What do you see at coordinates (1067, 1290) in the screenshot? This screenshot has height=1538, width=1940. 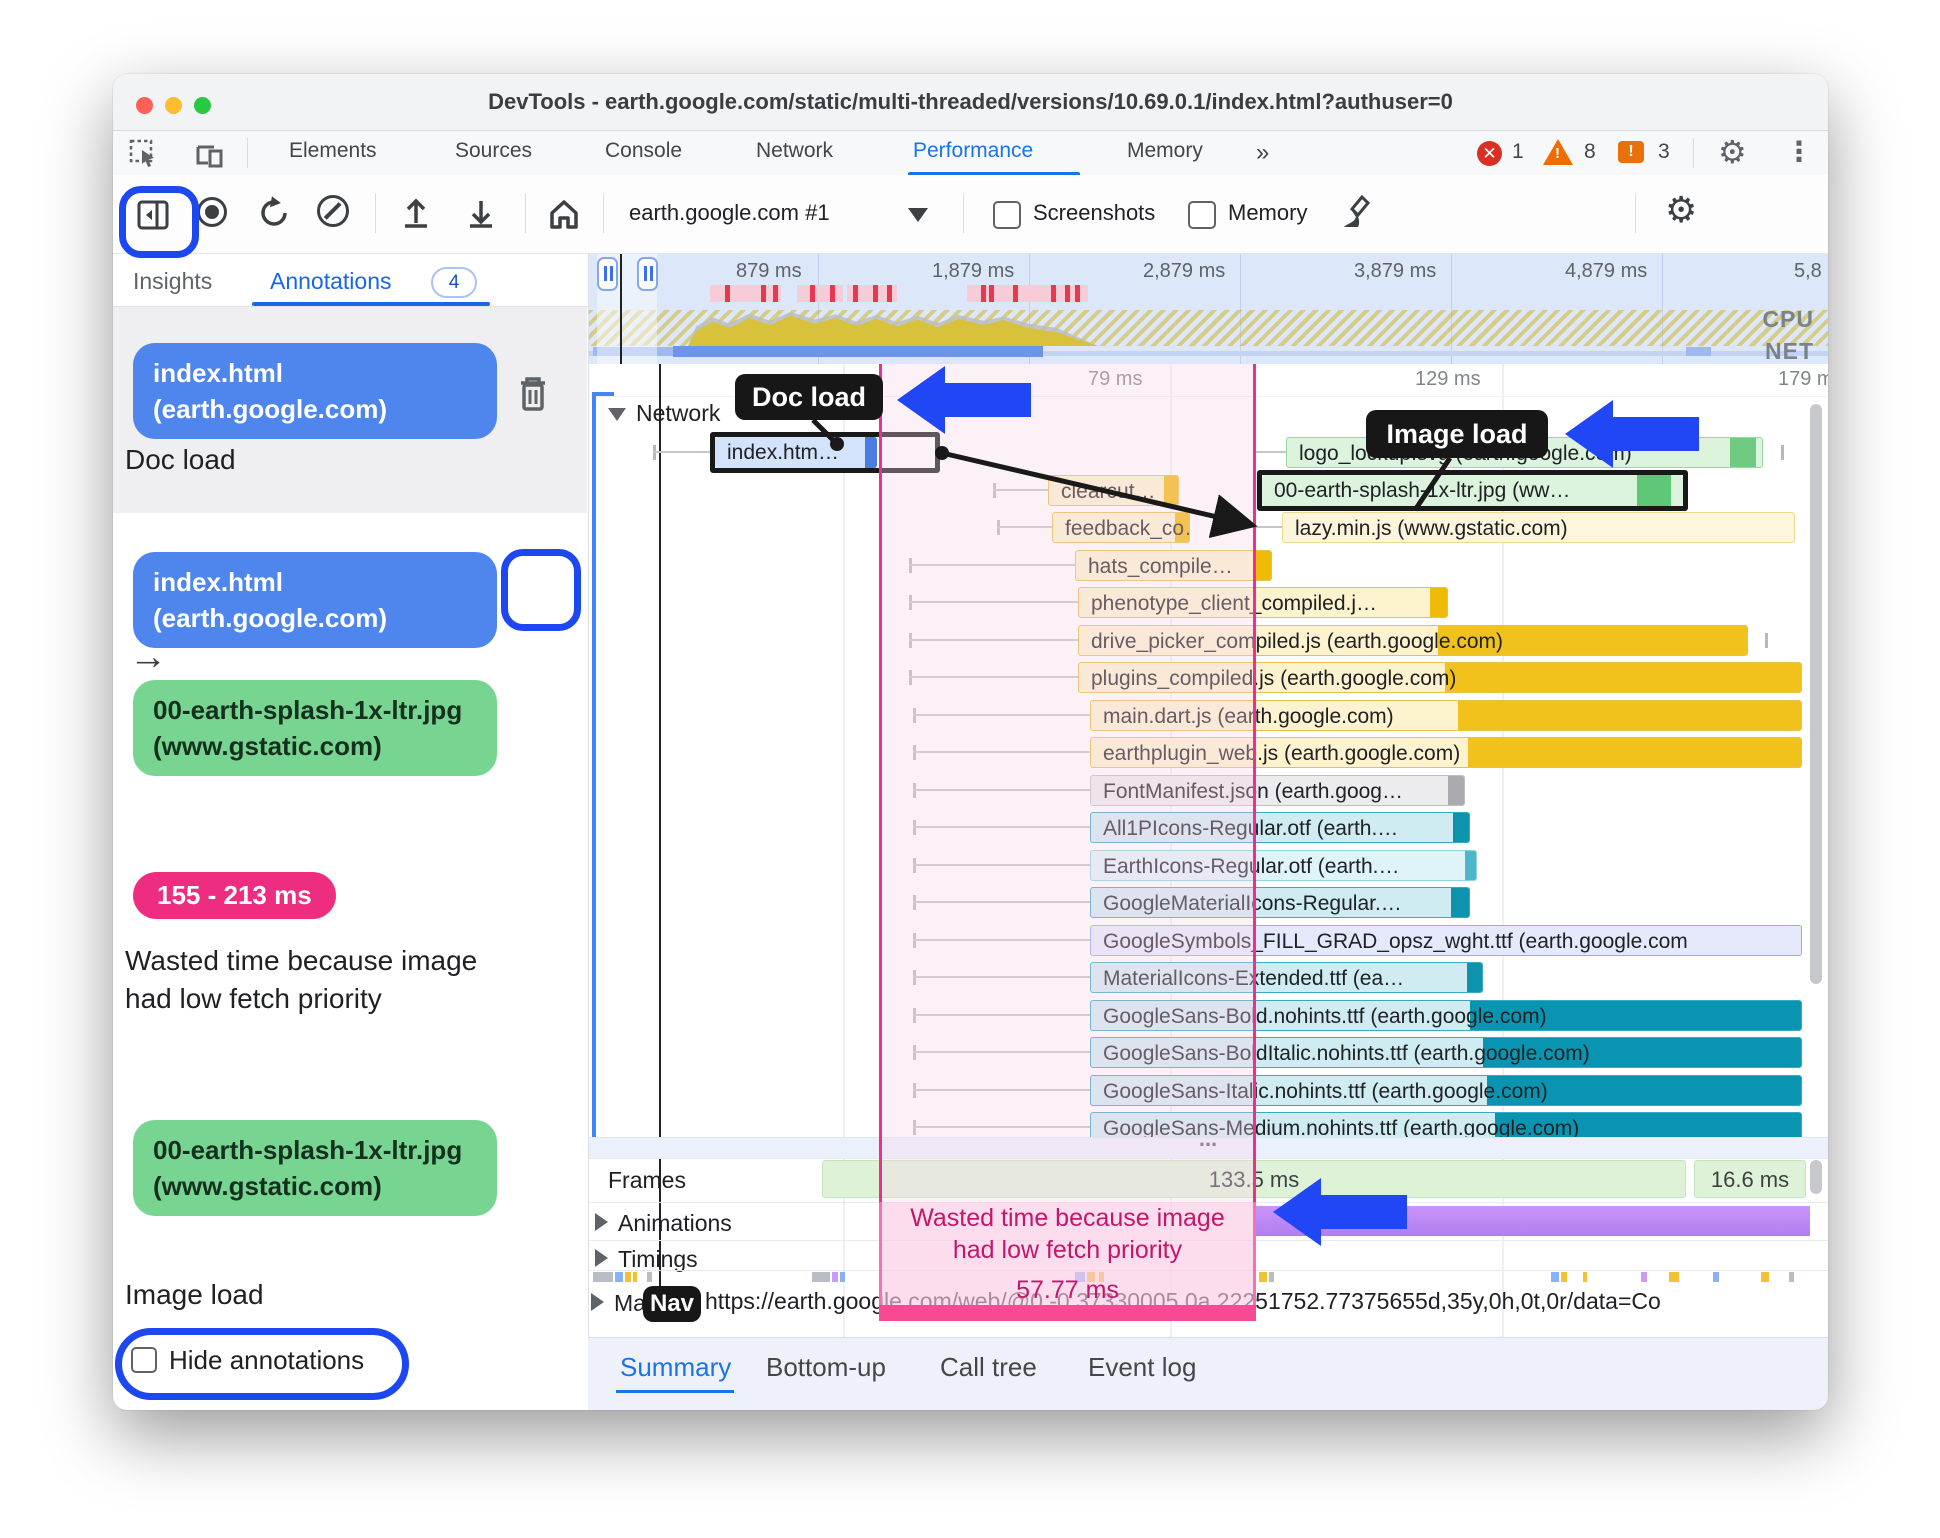 I see `wasted-time-duration: 57.77 ms` at bounding box center [1067, 1290].